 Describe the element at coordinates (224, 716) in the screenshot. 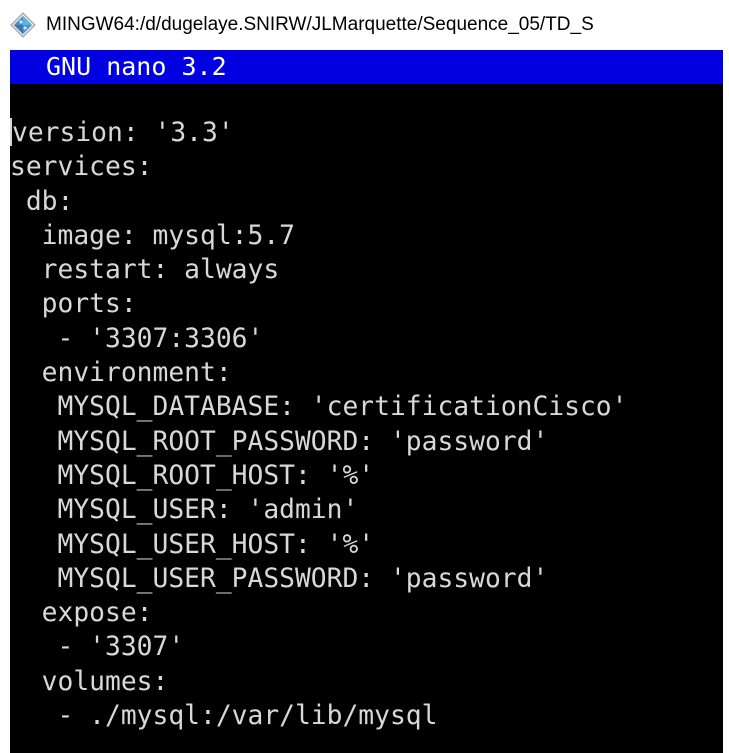

I see `editor-line: - ./mysql:/var/lib/mysql` at that location.